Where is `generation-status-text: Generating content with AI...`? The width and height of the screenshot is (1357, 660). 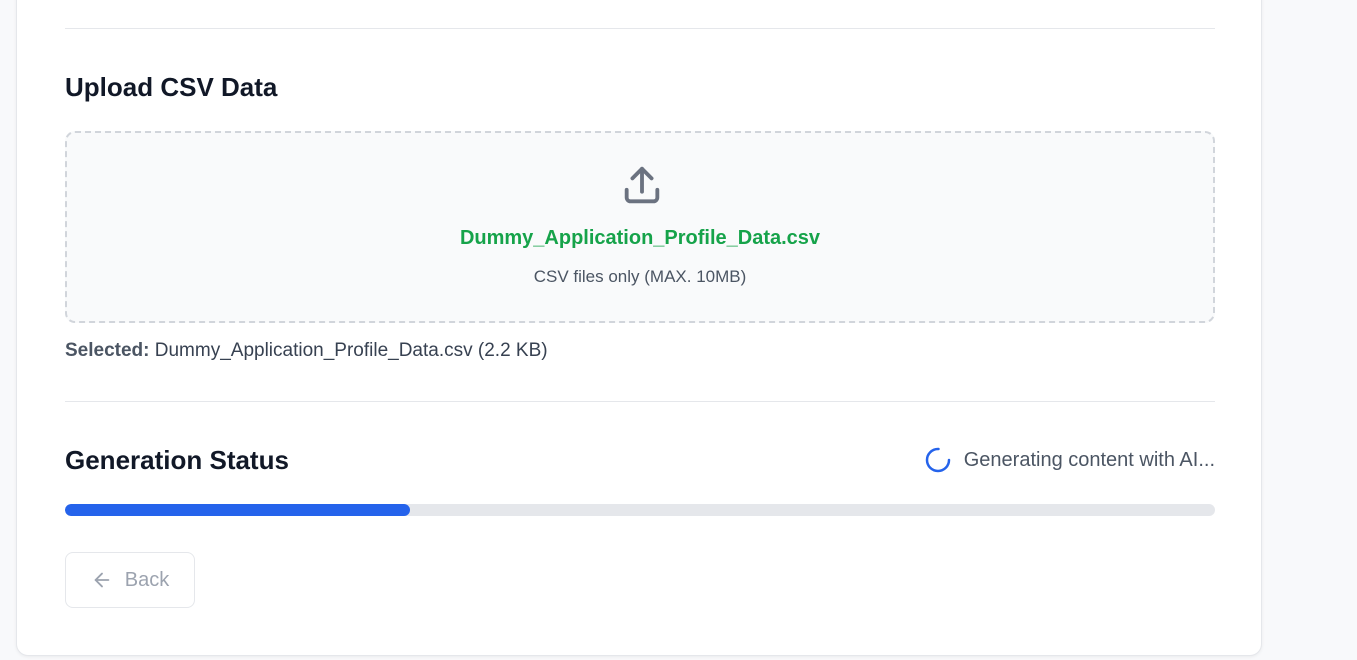 generation-status-text: Generating content with AI... is located at coordinates (1089, 459).